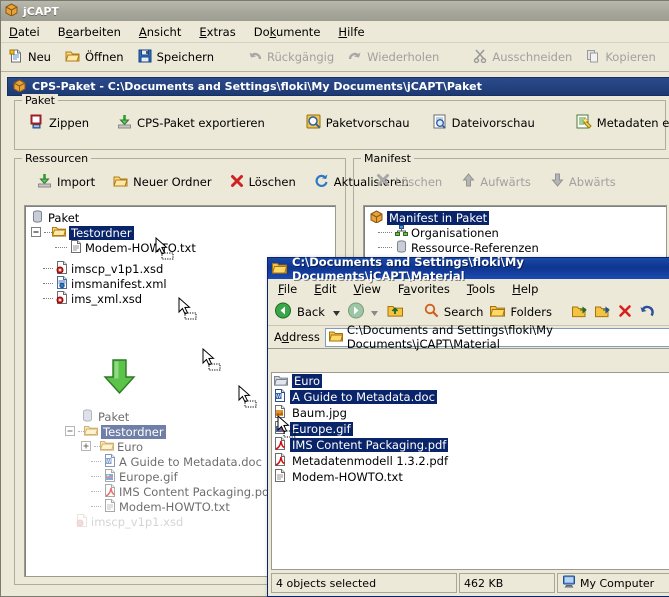 The image size is (669, 597). What do you see at coordinates (403, 57) in the screenshot?
I see `toolbar-label: Wiederholen` at bounding box center [403, 57].